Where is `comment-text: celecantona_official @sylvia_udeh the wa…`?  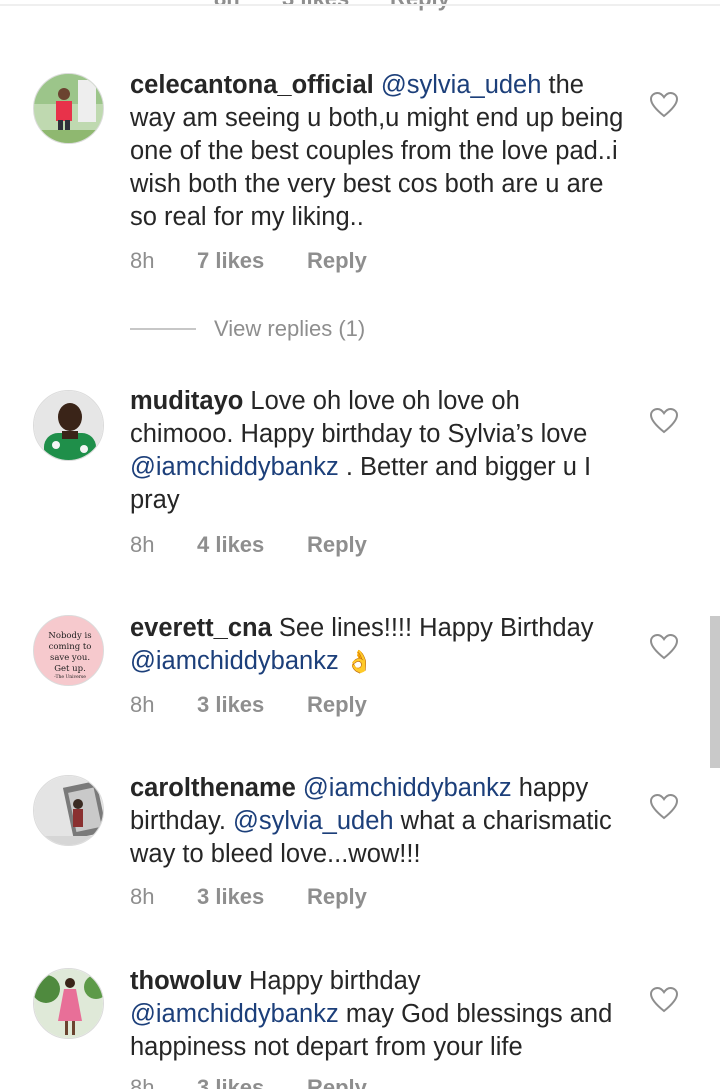 comment-text: celecantona_official @sylvia_udeh the wa… is located at coordinates (380, 151).